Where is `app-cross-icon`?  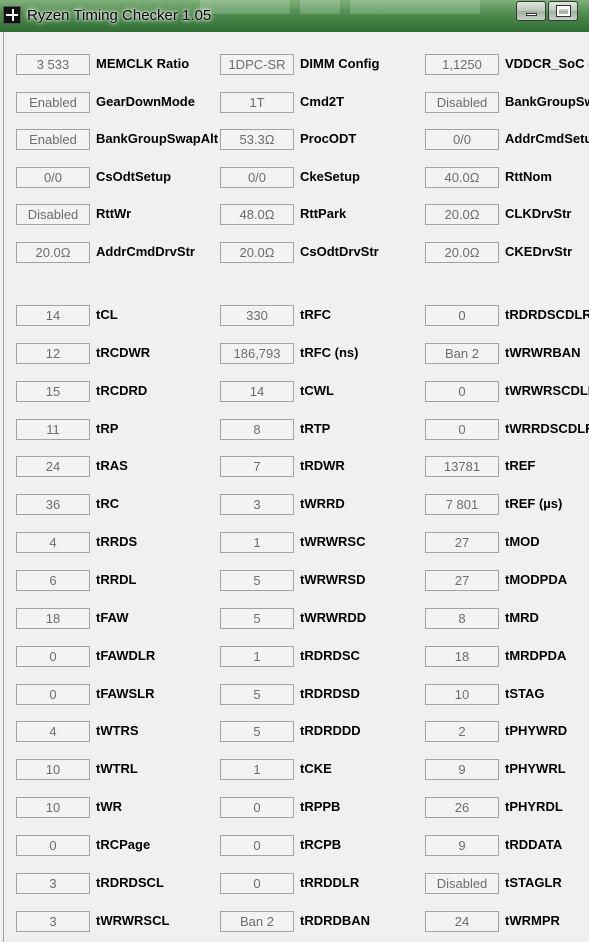
app-cross-icon is located at coordinates (12, 15).